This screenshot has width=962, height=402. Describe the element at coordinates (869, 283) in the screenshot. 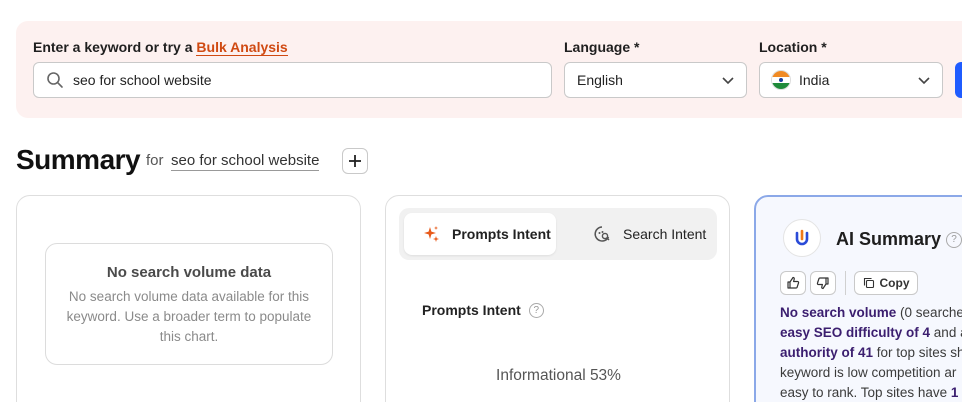

I see `copy-icon` at that location.